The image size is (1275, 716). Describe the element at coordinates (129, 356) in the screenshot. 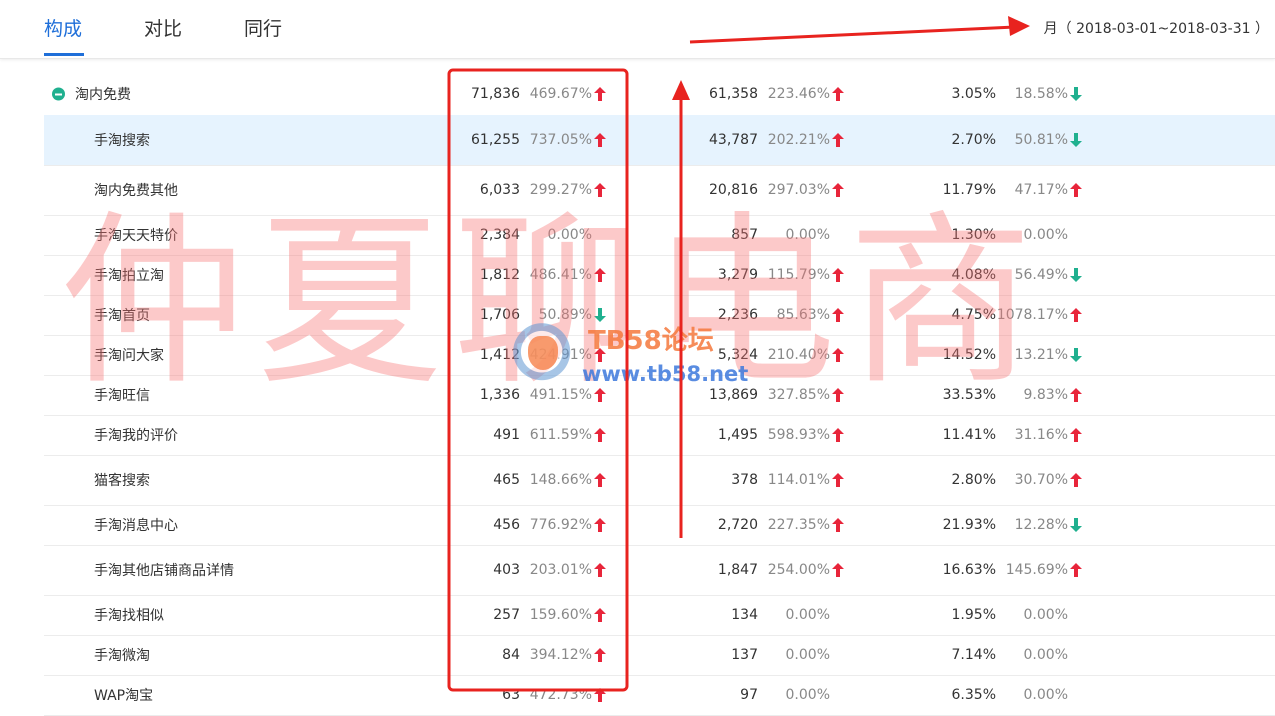

I see `source-name: 手淘问大家` at that location.